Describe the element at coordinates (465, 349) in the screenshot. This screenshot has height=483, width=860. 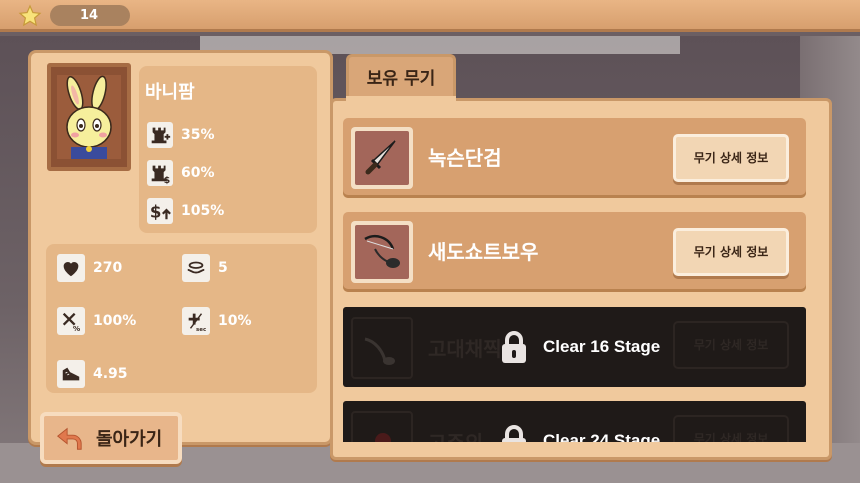
I see `weapon-name: 고대채찍` at that location.